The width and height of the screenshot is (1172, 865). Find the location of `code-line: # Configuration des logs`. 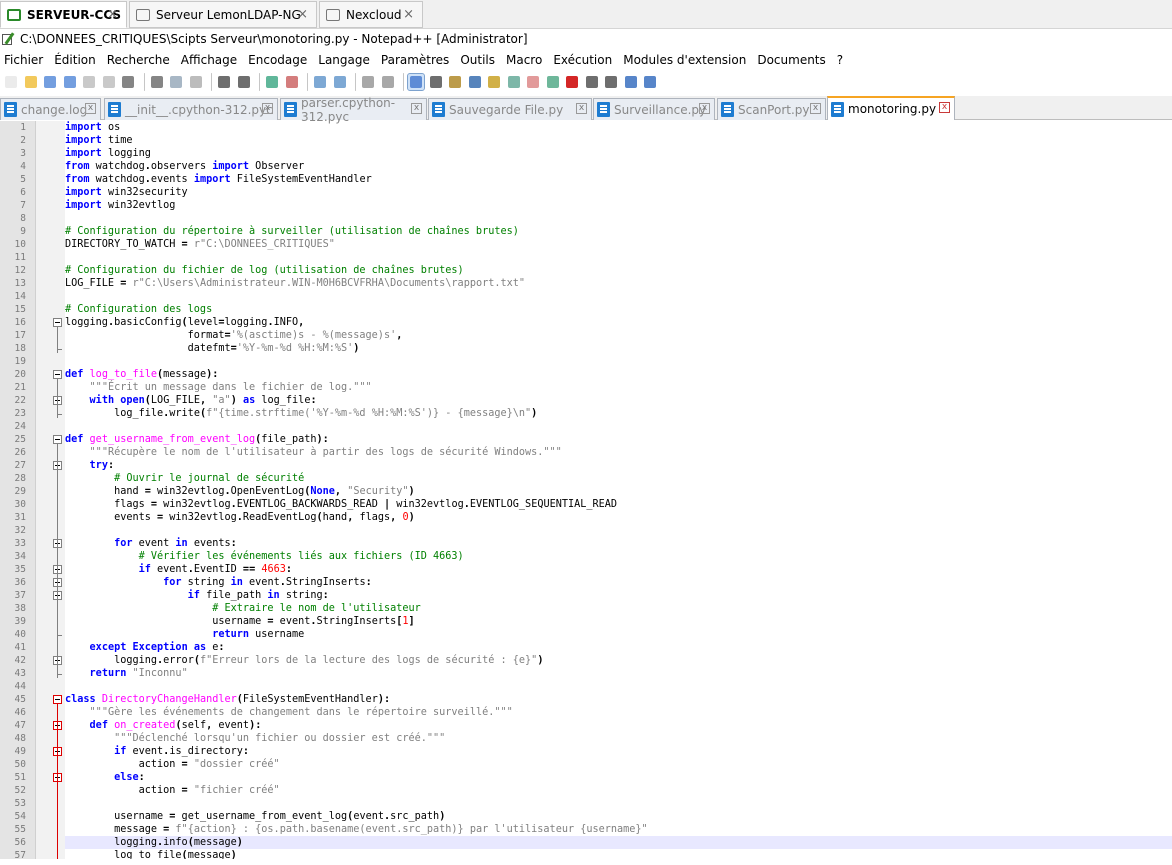

code-line: # Configuration des logs is located at coordinates (618, 309).